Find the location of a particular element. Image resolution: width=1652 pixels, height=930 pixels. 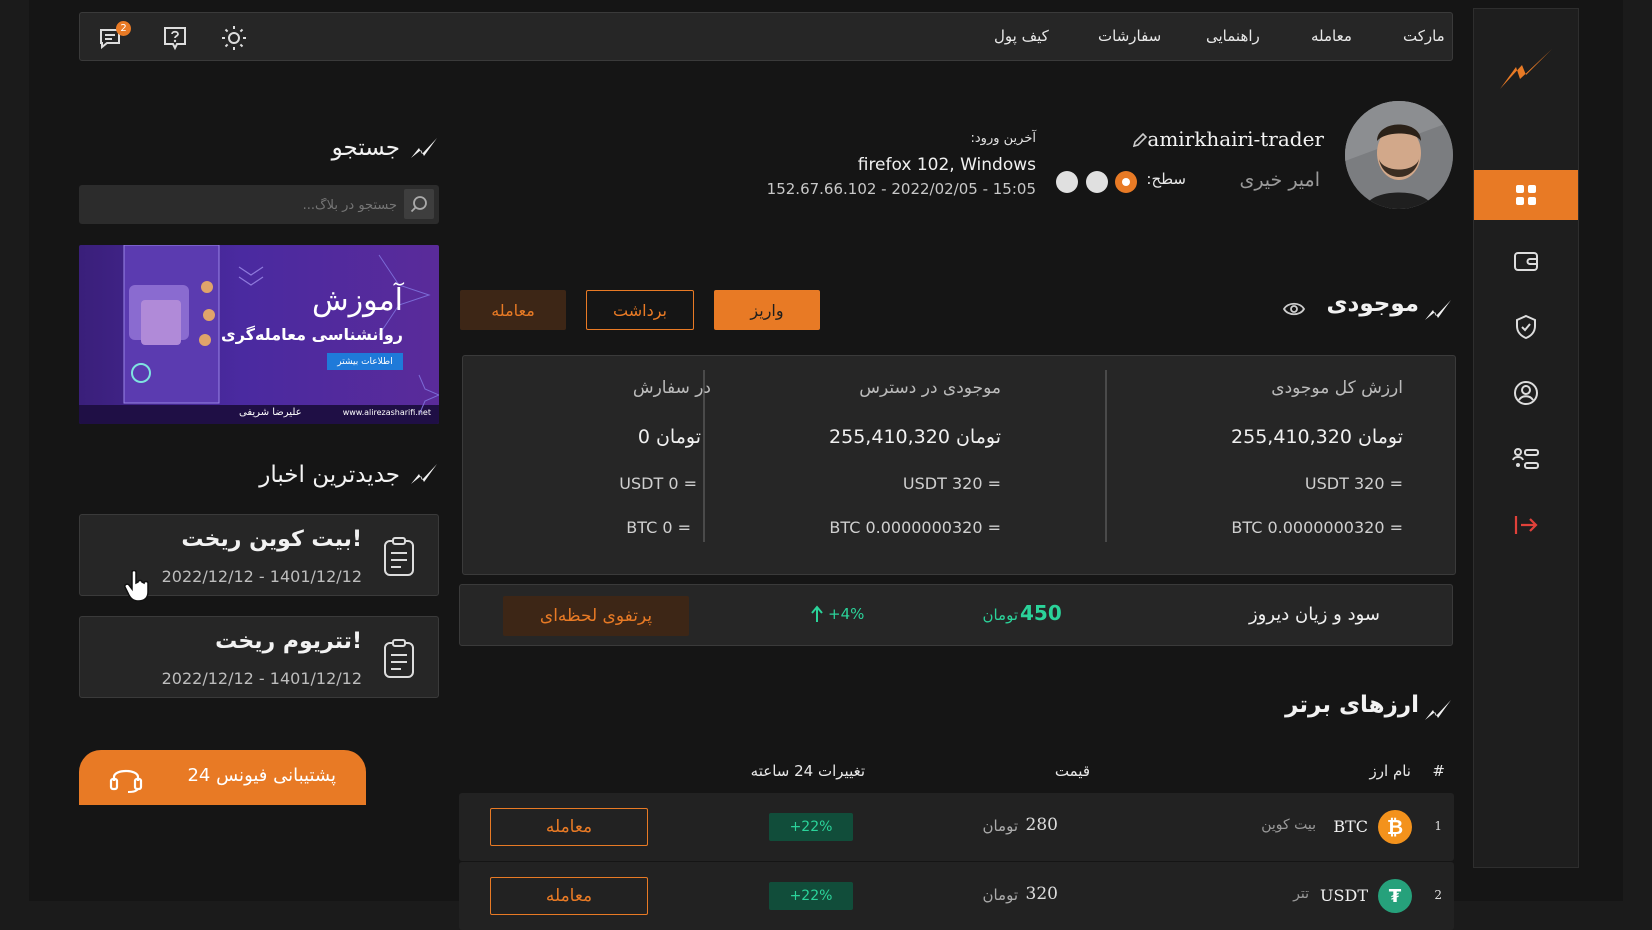

user-circle-icon is located at coordinates (1526, 393).